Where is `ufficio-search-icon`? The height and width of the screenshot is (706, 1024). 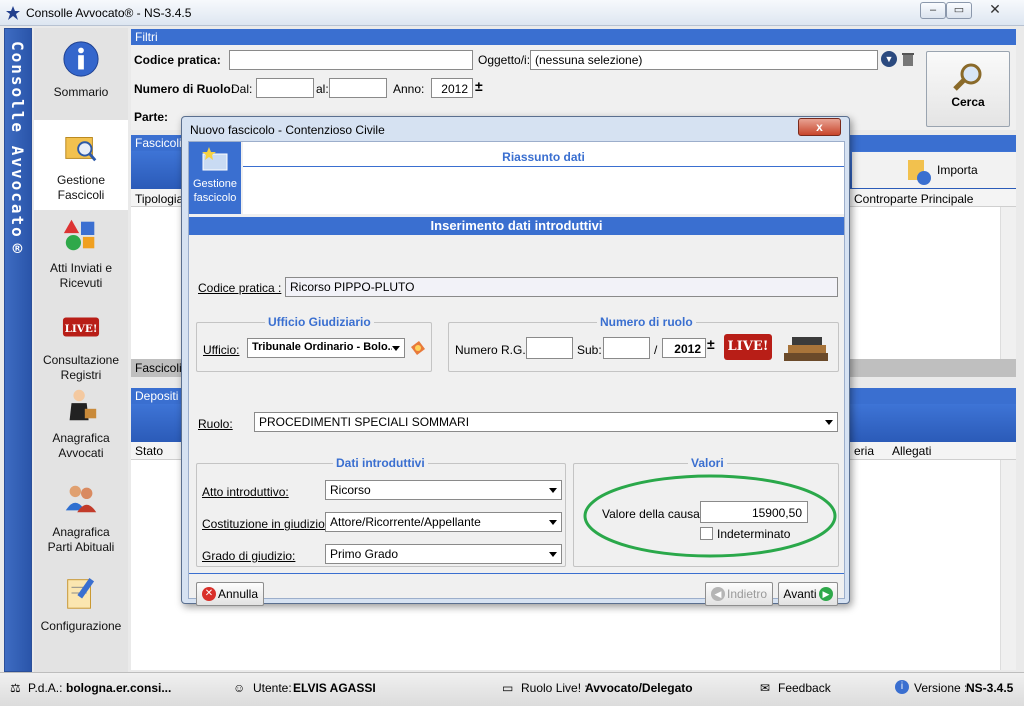 ufficio-search-icon is located at coordinates (418, 348).